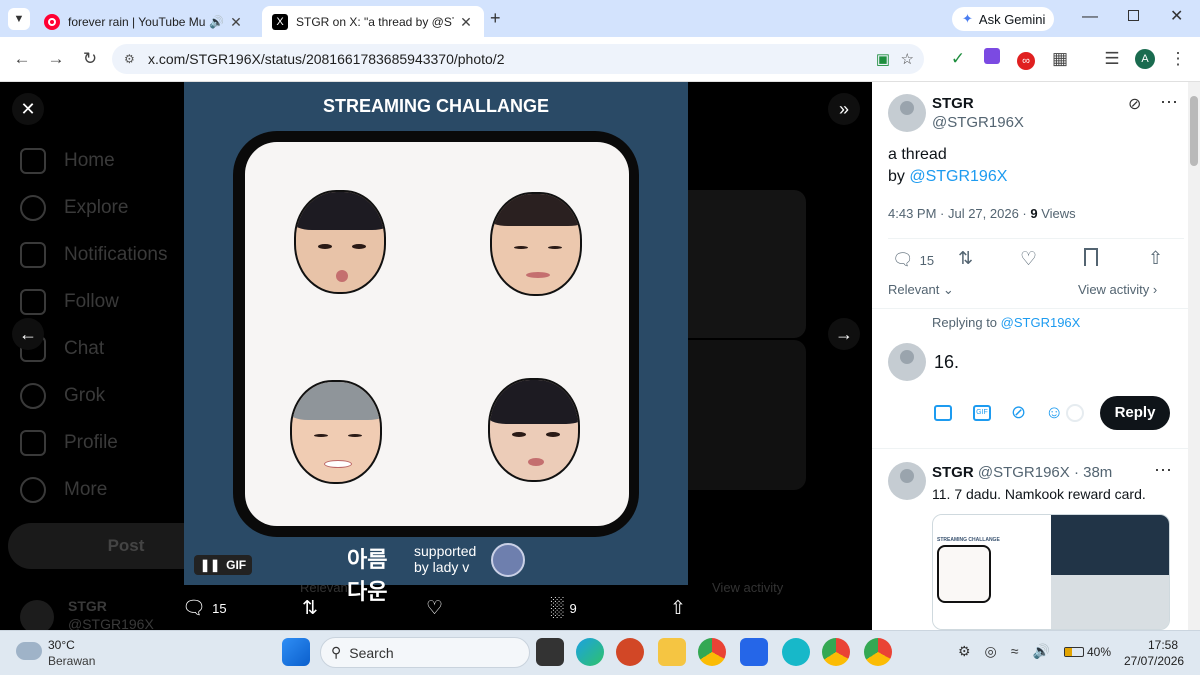 The width and height of the screenshot is (1200, 675). I want to click on reply-handle-time: @STGR196X · 38m, so click(1045, 472).